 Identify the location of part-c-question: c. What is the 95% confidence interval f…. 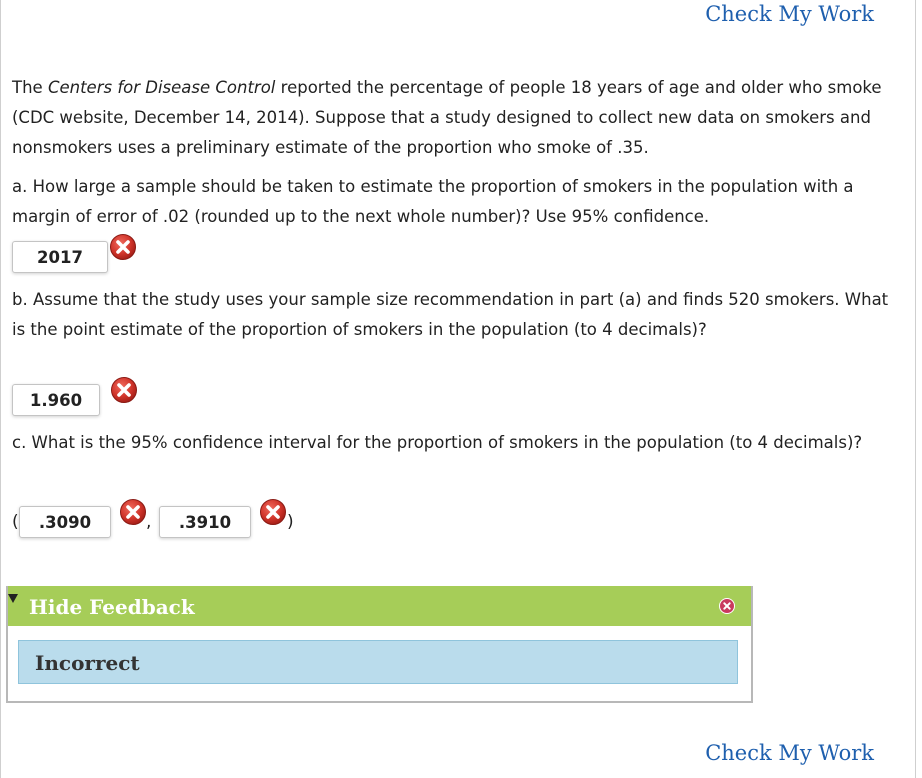
(437, 442).